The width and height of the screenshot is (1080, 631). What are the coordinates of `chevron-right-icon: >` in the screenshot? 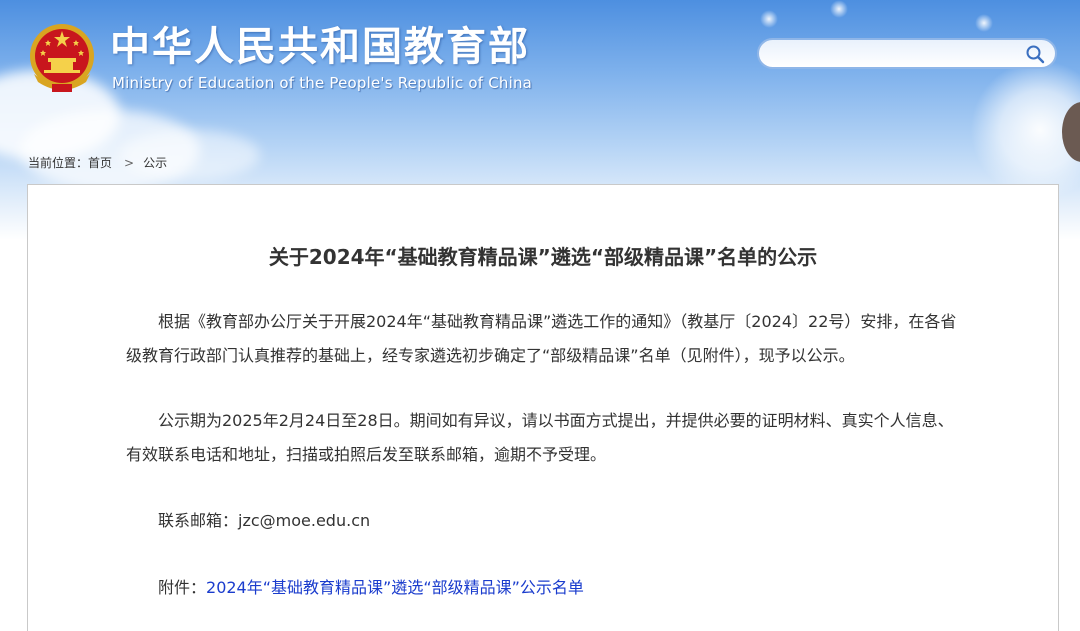 It's located at (129, 163).